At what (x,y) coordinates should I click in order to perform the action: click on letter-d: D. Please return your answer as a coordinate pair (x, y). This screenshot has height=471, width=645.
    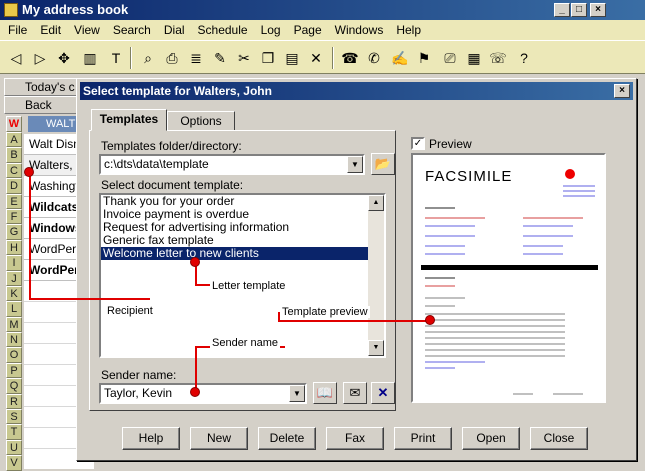
    Looking at the image, I should click on (14, 186).